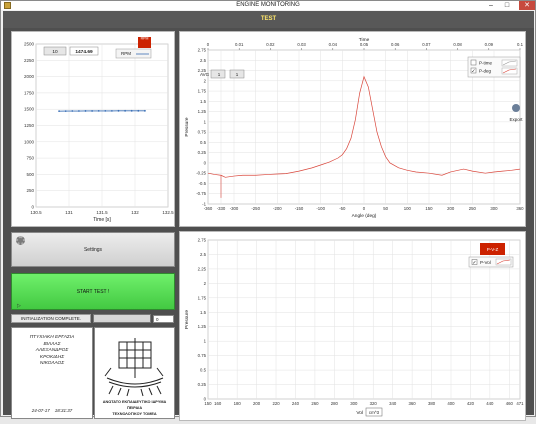 The image size is (536, 424). Describe the element at coordinates (29, 44) in the screenshot. I see `y-tick-label: 2500` at that location.